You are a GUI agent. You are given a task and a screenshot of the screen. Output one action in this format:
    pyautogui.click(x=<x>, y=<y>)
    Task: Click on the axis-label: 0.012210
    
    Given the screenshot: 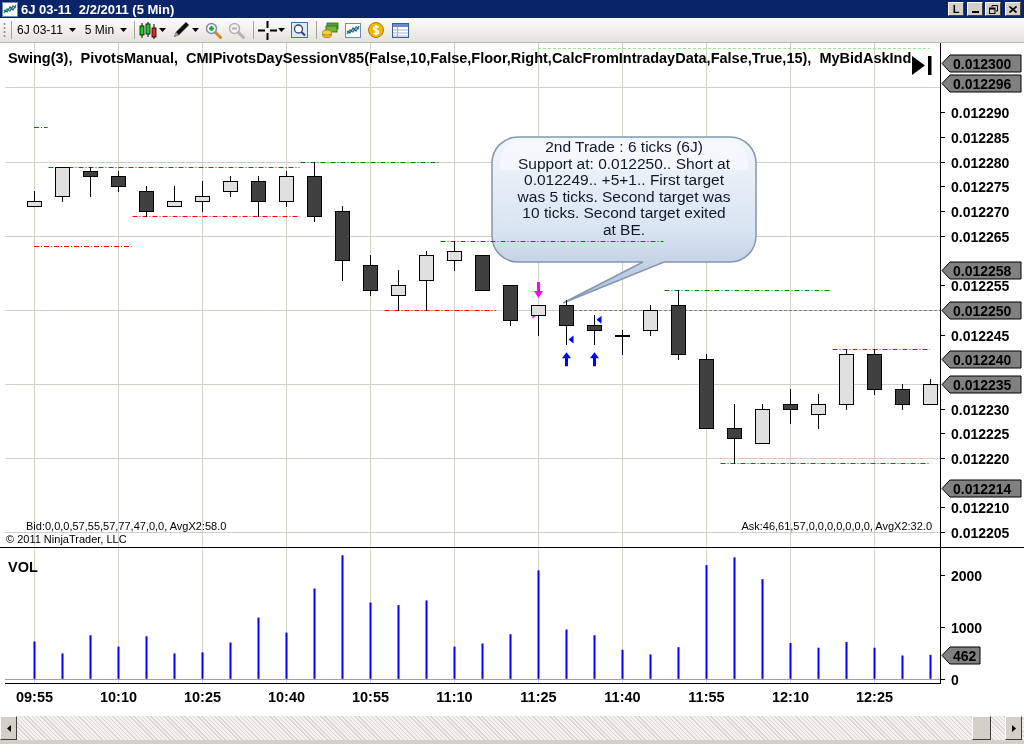 What is the action you would take?
    pyautogui.click(x=980, y=507)
    